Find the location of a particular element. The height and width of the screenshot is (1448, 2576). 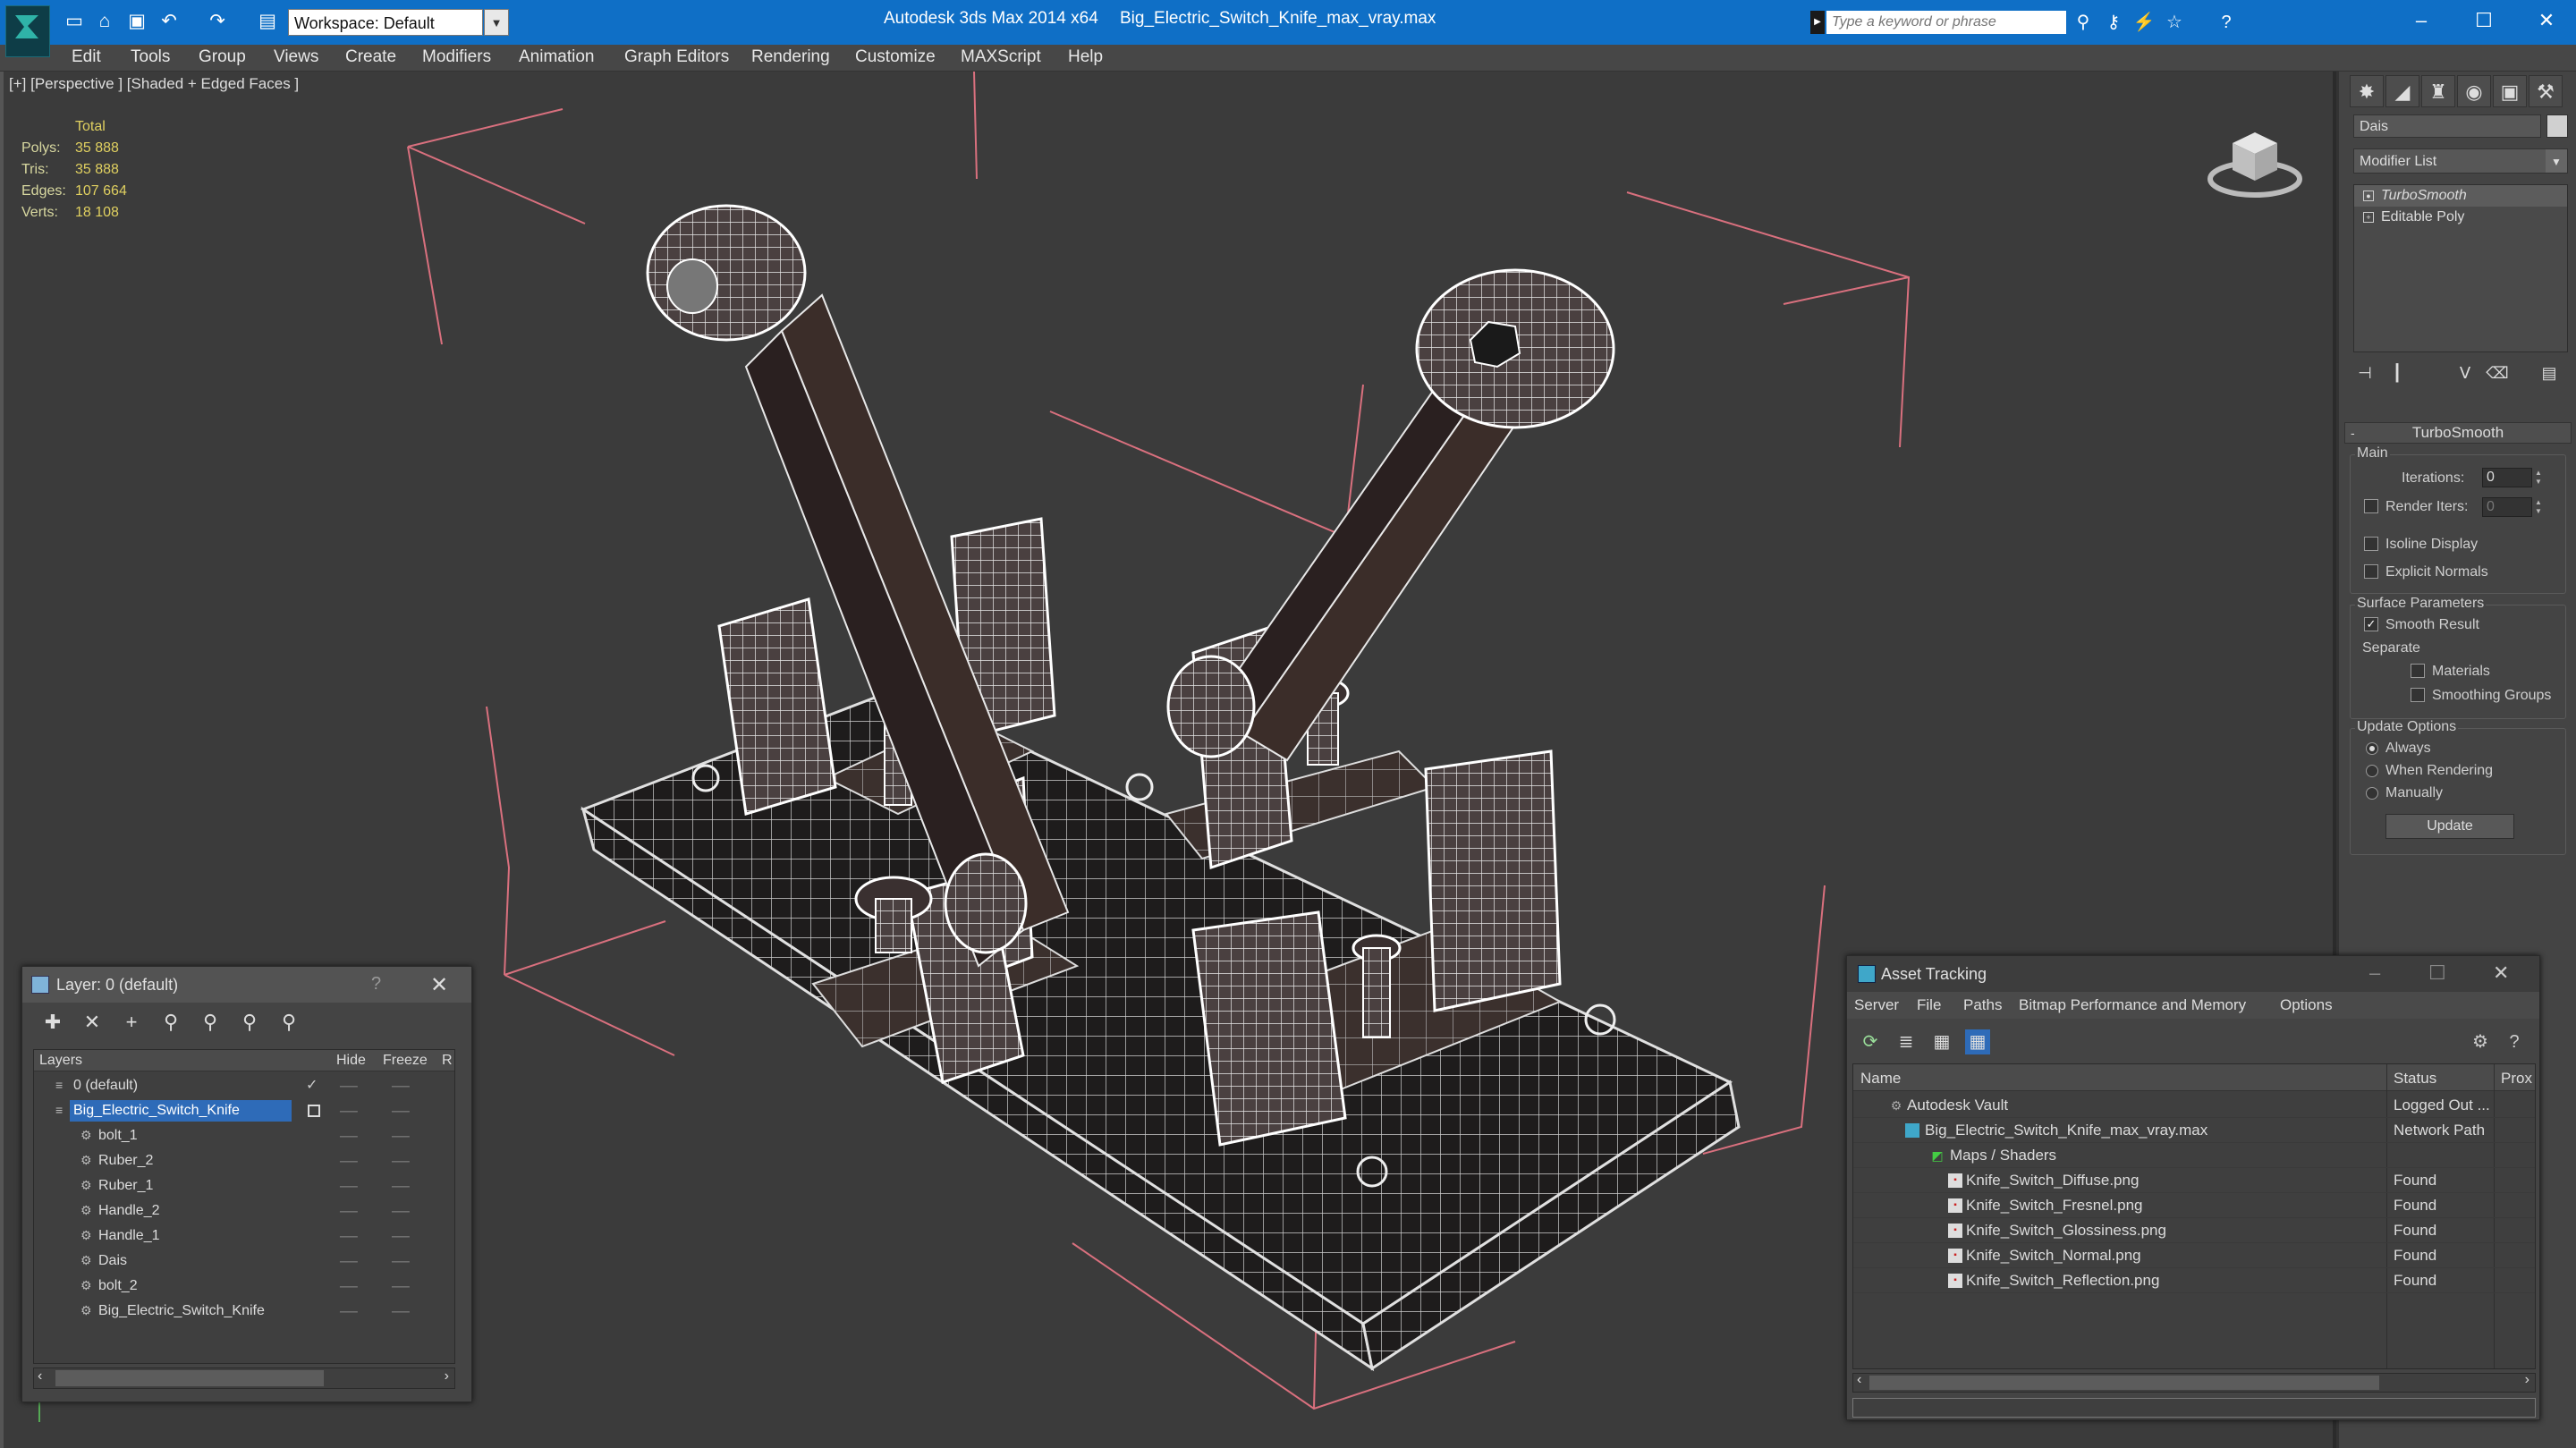

iterations-spinner: 0 ▲ ▼ is located at coordinates (2512, 477).